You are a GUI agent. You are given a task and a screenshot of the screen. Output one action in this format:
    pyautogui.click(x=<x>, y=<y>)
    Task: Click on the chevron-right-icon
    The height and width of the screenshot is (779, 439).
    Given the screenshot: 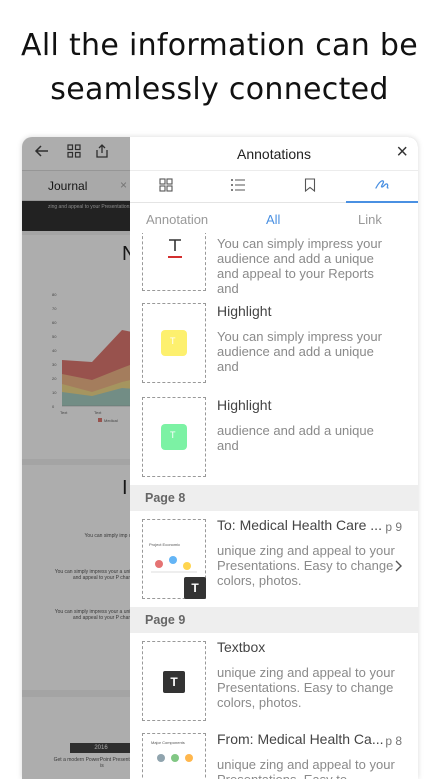 What is the action you would take?
    pyautogui.click(x=398, y=568)
    